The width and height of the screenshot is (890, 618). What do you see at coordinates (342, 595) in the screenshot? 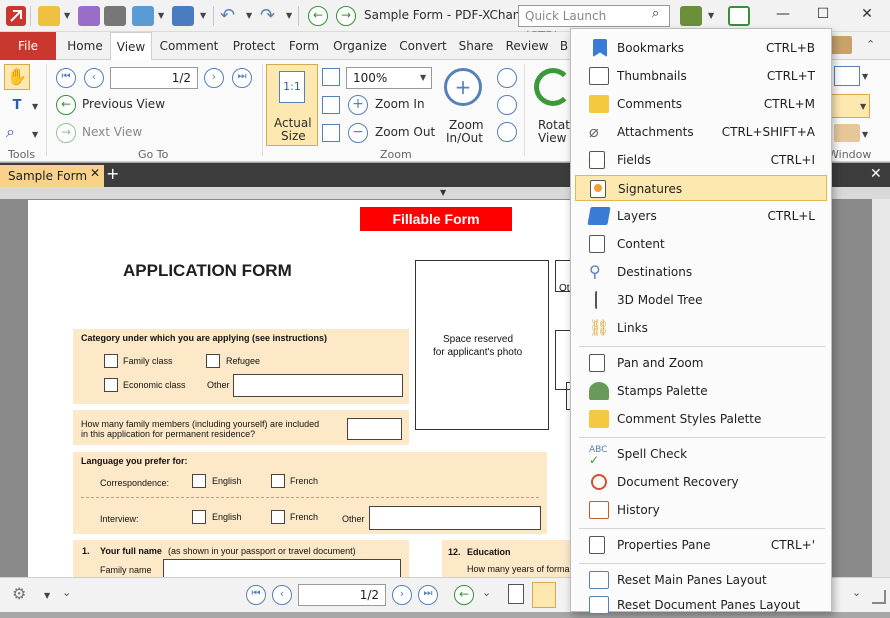
I see `status-page-input: 1/2` at bounding box center [342, 595].